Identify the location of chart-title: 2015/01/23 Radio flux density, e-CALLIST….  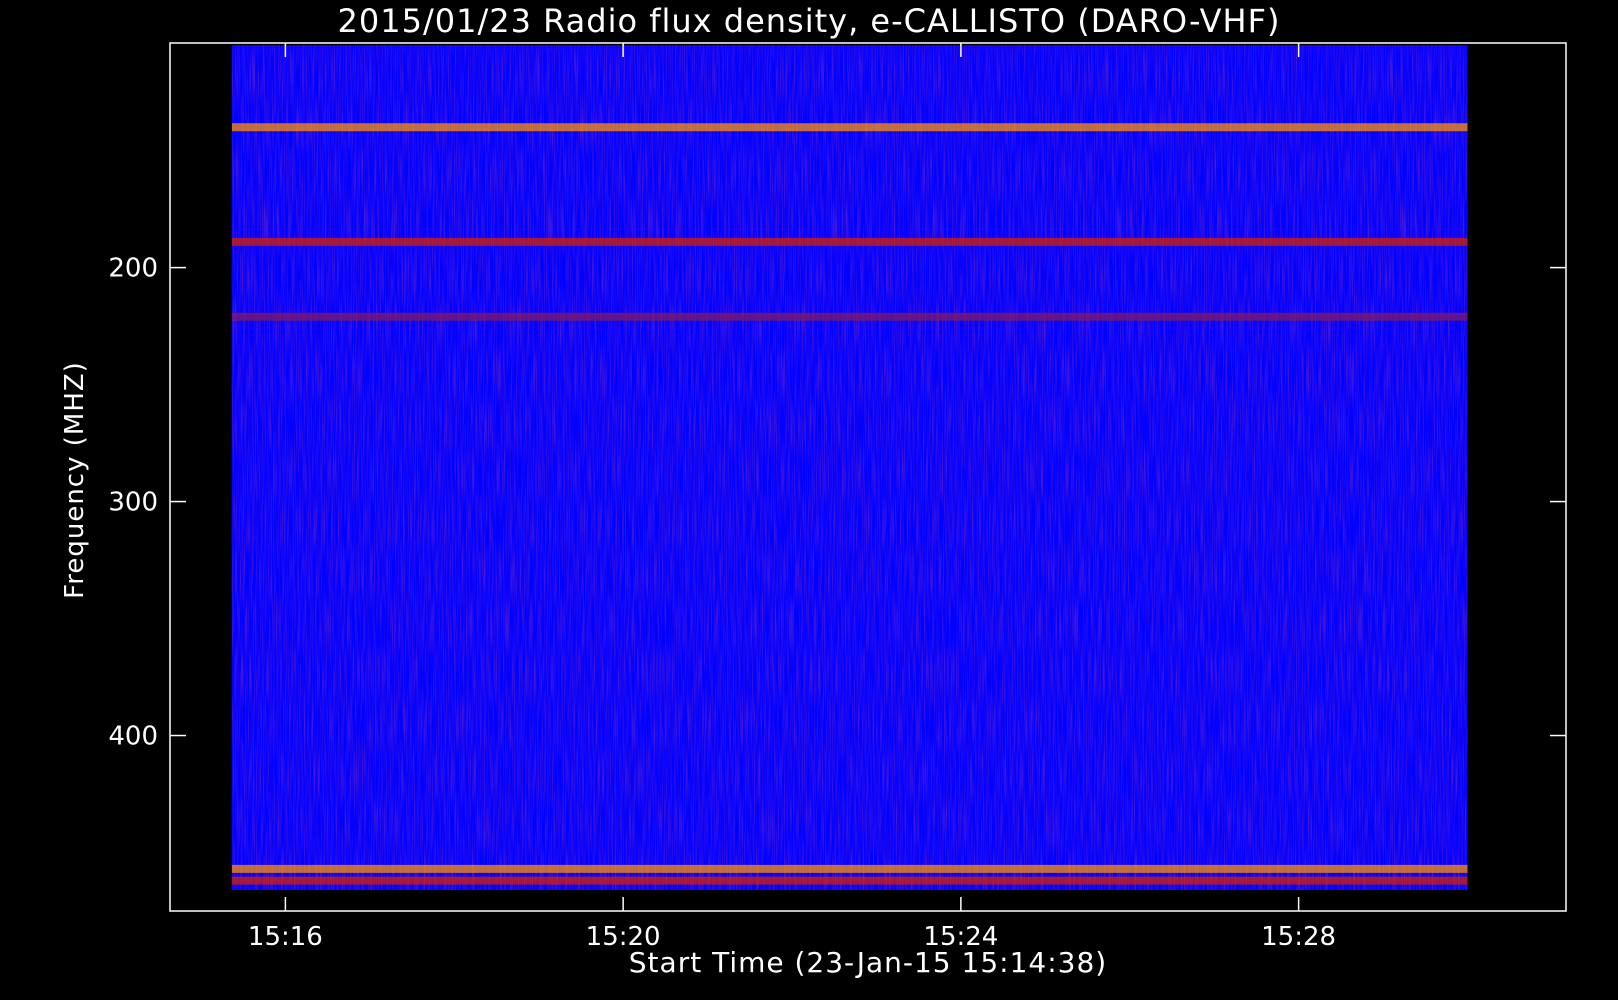
(809, 21).